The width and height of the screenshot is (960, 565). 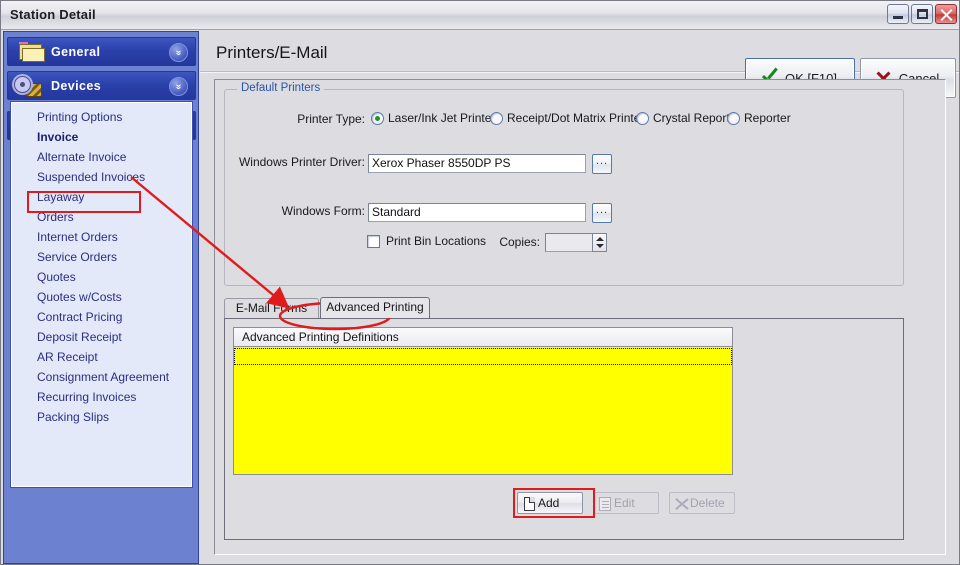 I want to click on tab-email-forms: E-Mail Forms, so click(x=271, y=308).